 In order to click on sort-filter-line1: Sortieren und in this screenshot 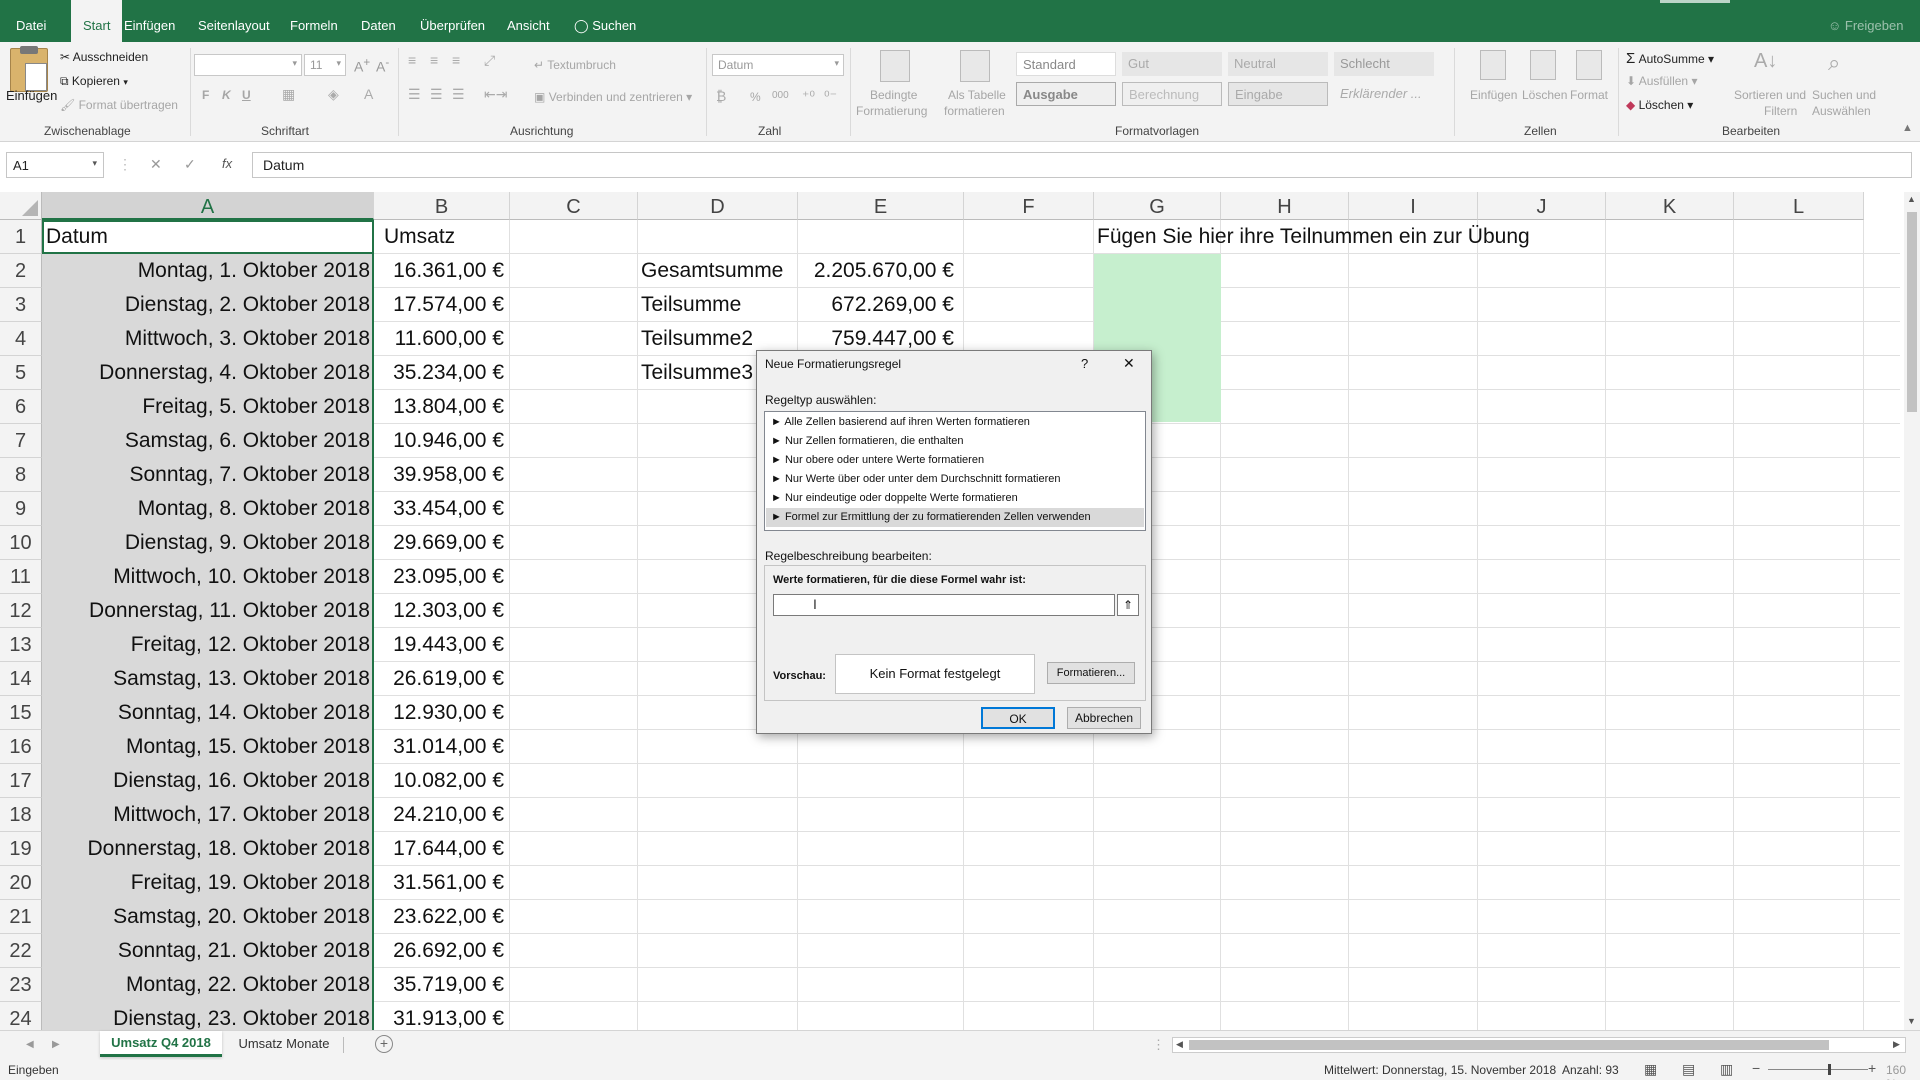, I will do `click(1770, 95)`.